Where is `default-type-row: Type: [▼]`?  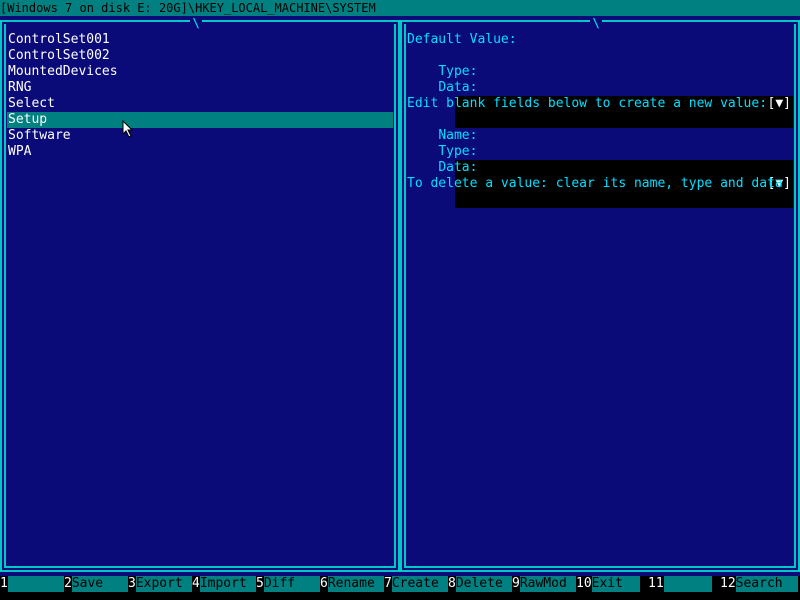
default-type-row: Type: [▼] is located at coordinates (600, 80).